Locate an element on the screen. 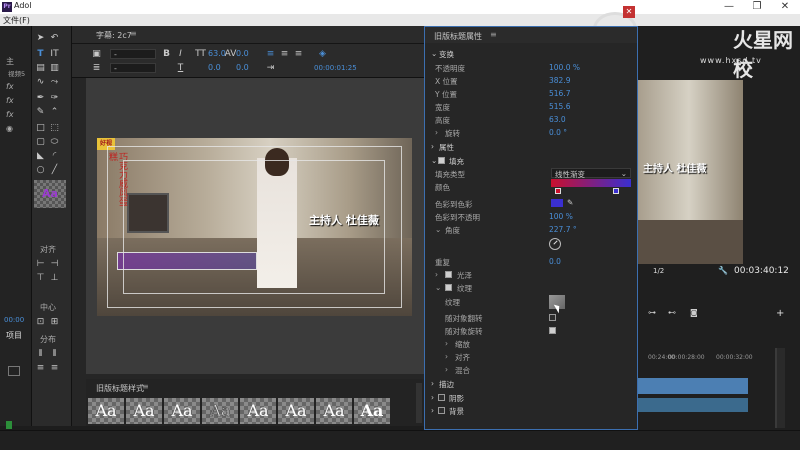  x-position-value: 382.9 is located at coordinates (559, 80).